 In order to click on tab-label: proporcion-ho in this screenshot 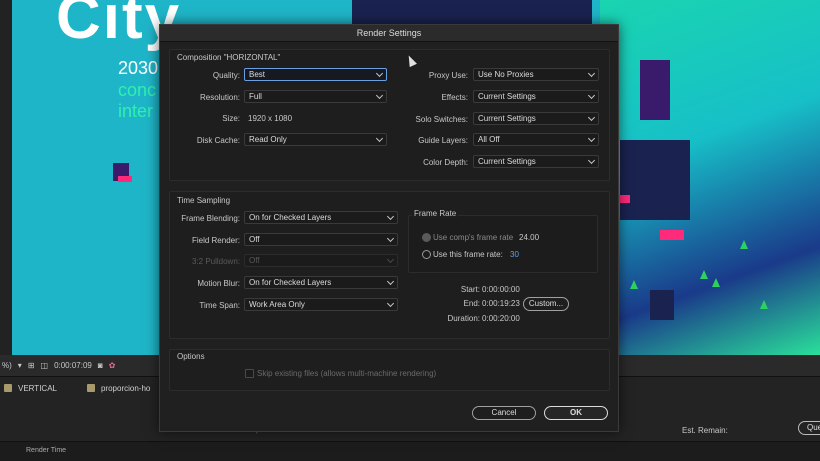, I will do `click(125, 388)`.